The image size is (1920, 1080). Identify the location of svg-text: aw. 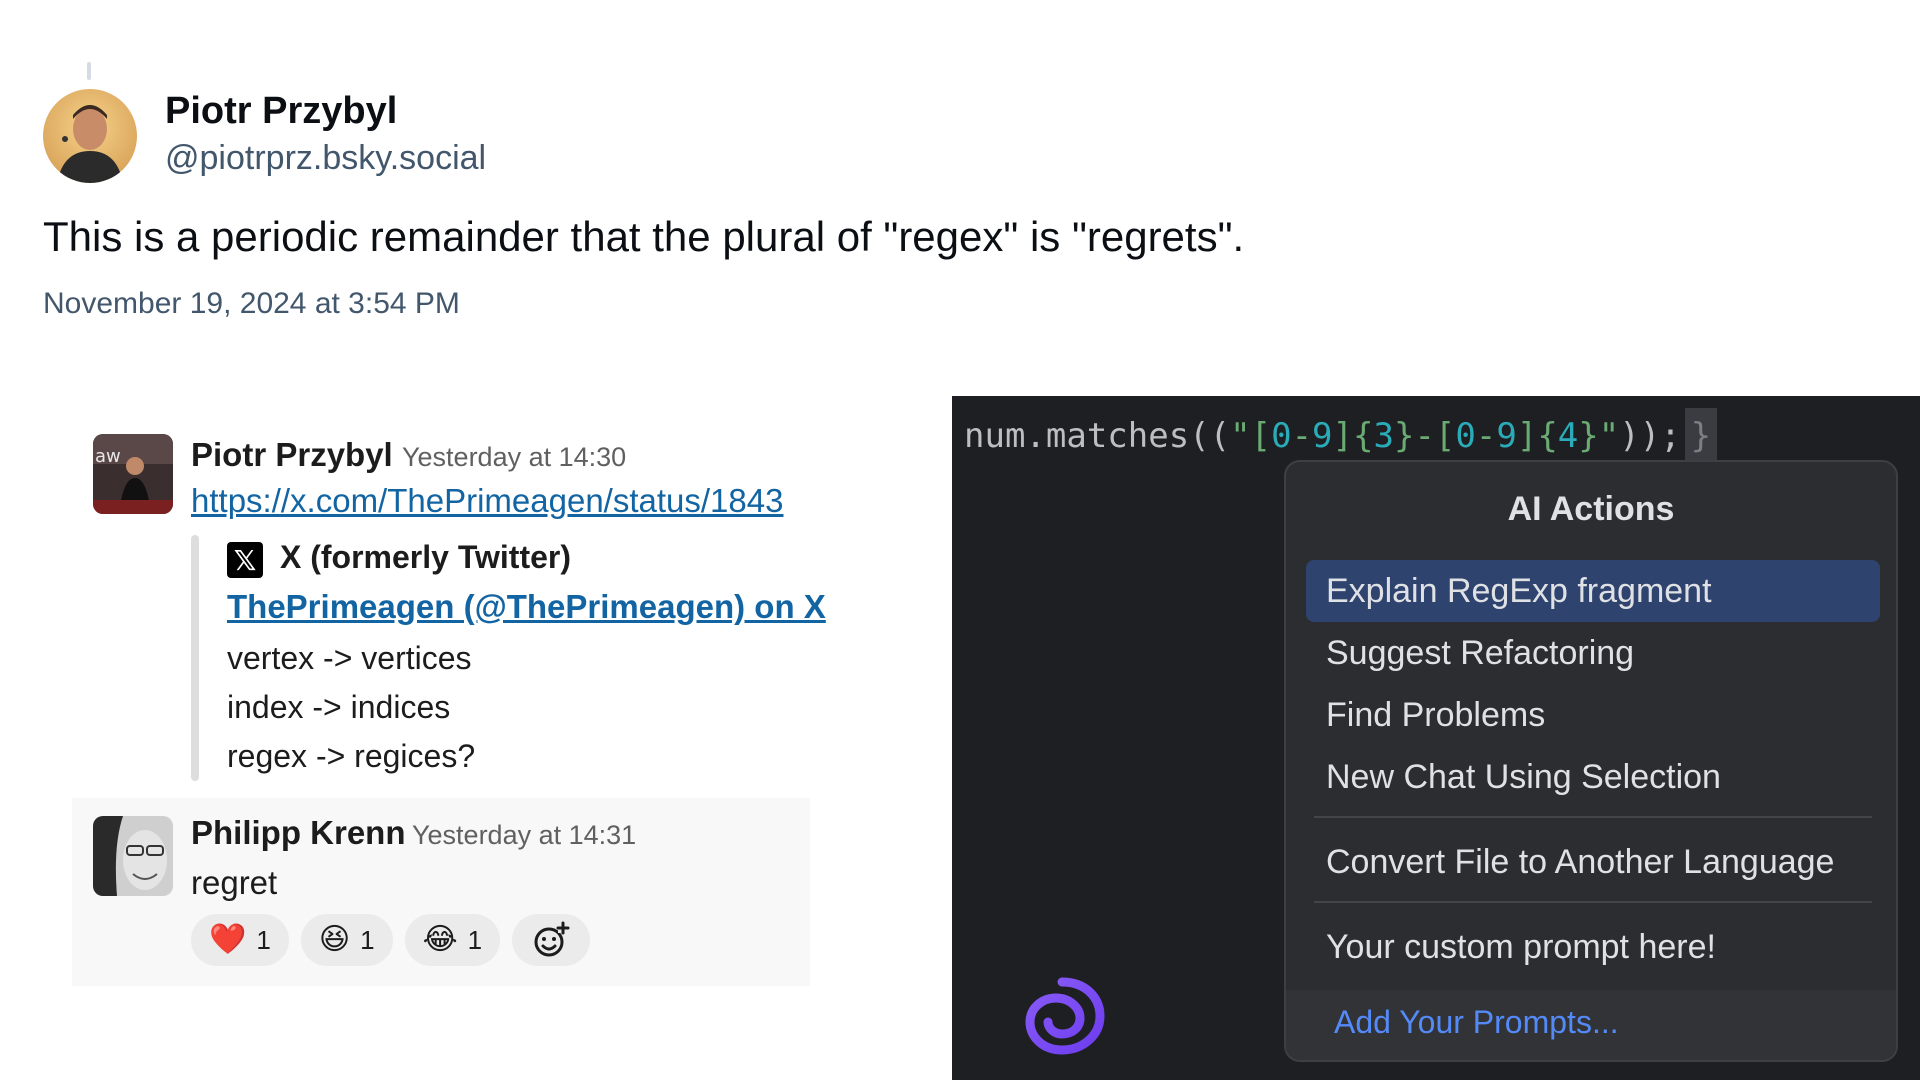
(108, 456).